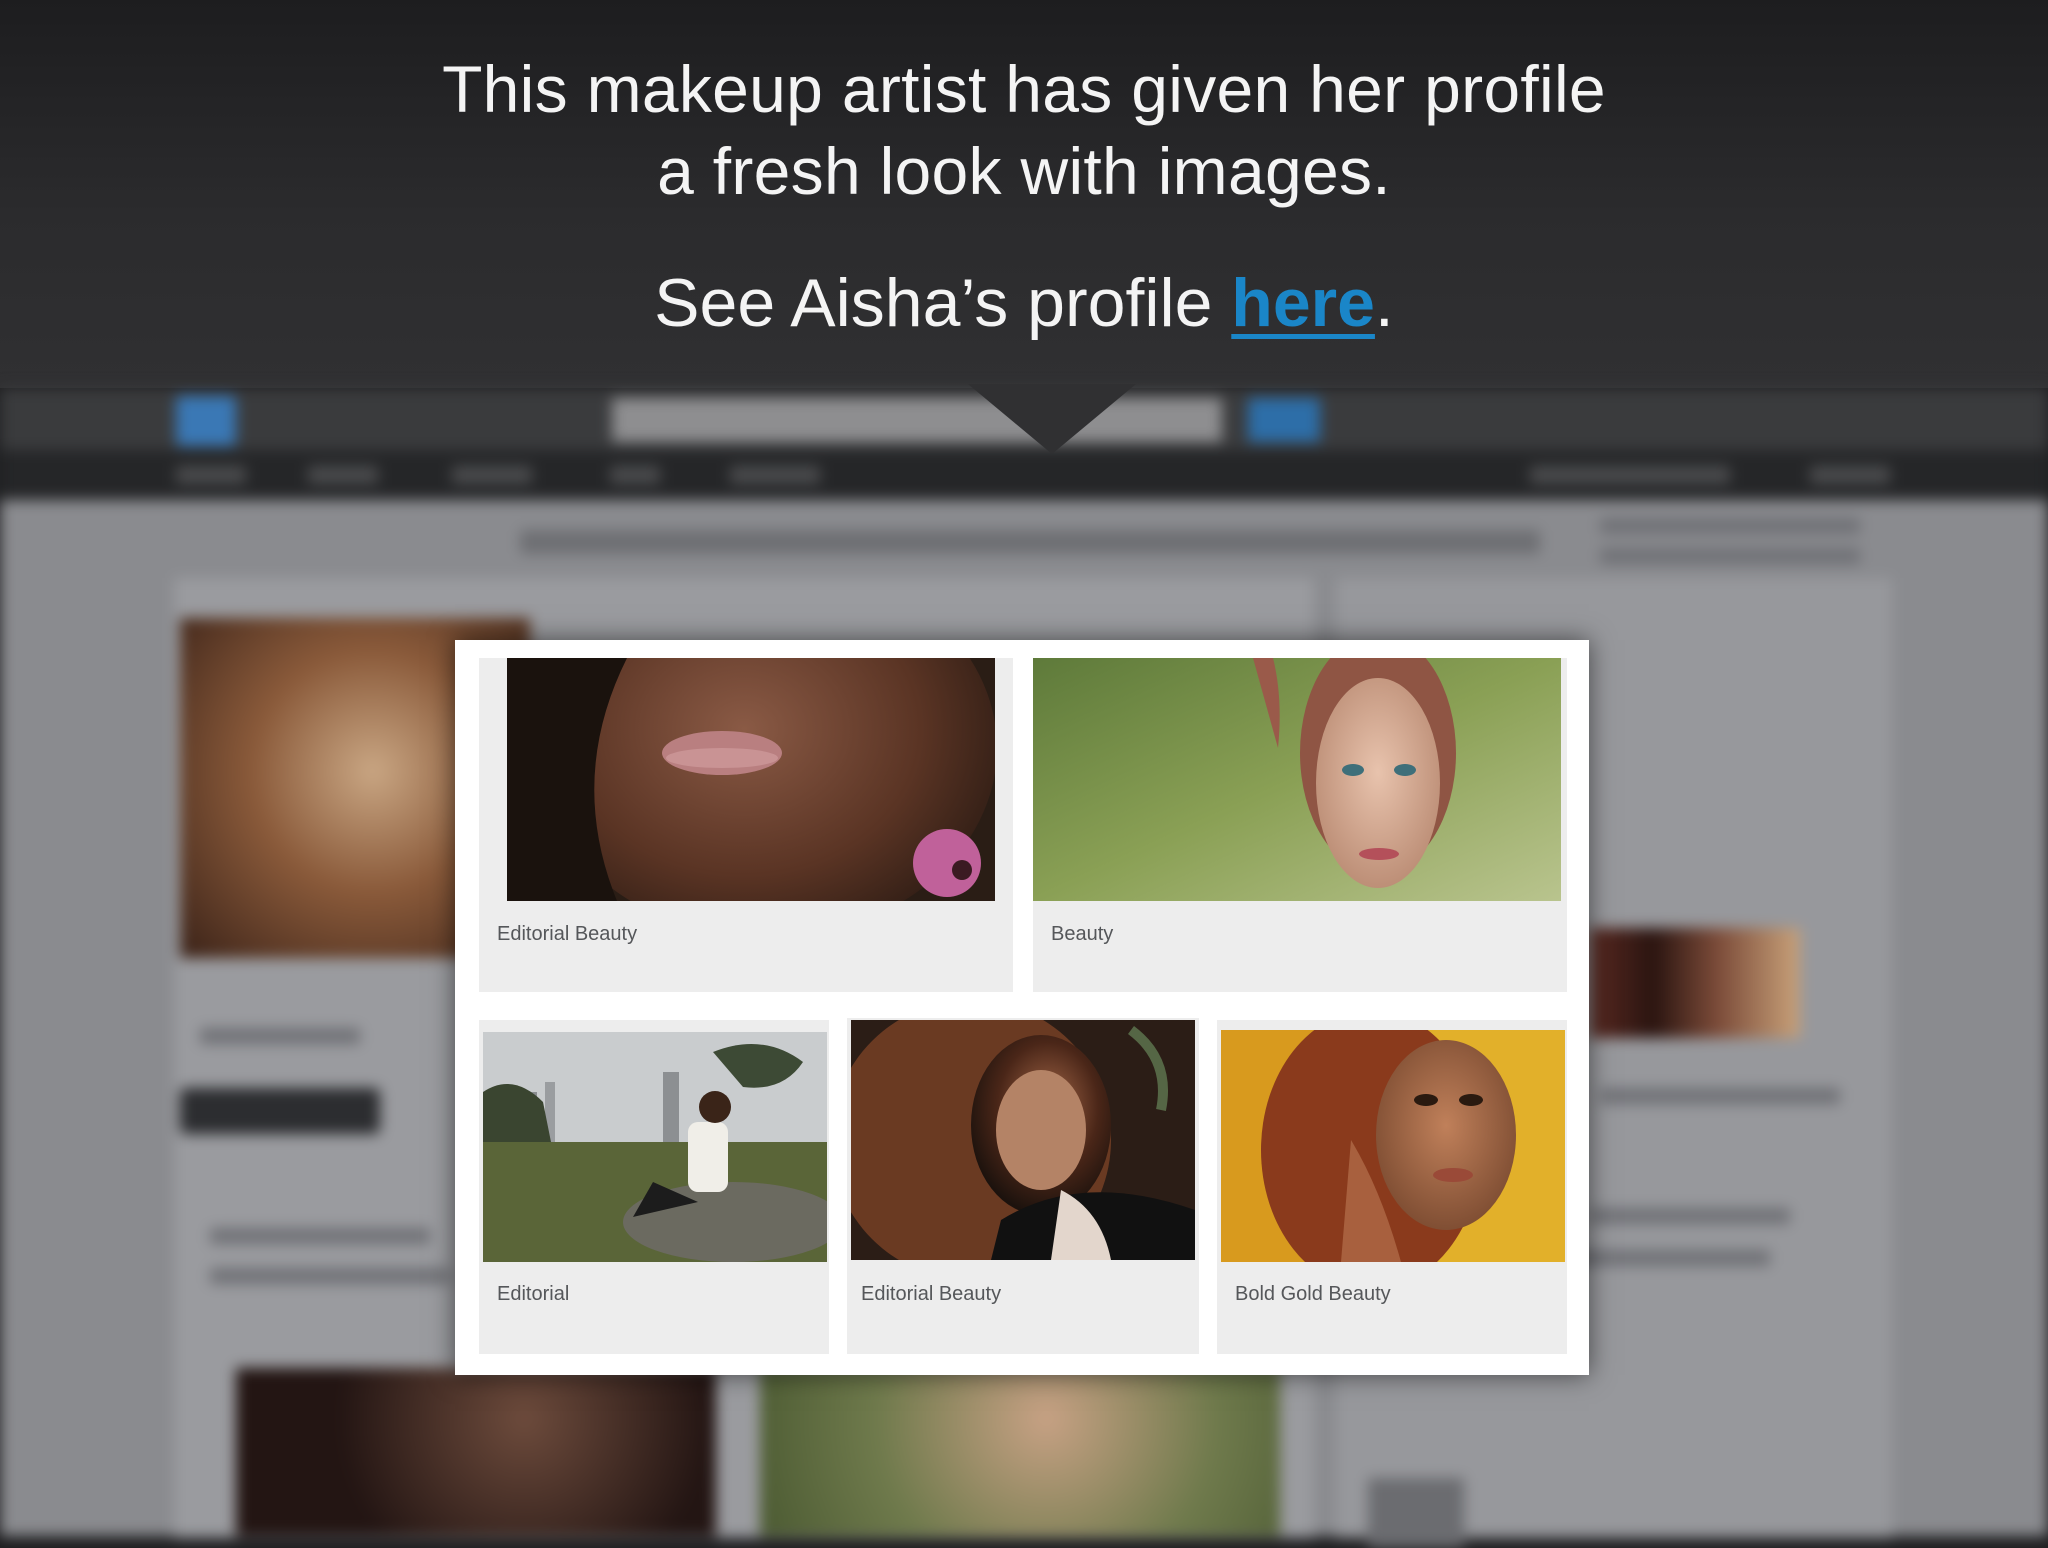  I want to click on caption-line-1: This makeup artist has given her profile, so click(1024, 89).